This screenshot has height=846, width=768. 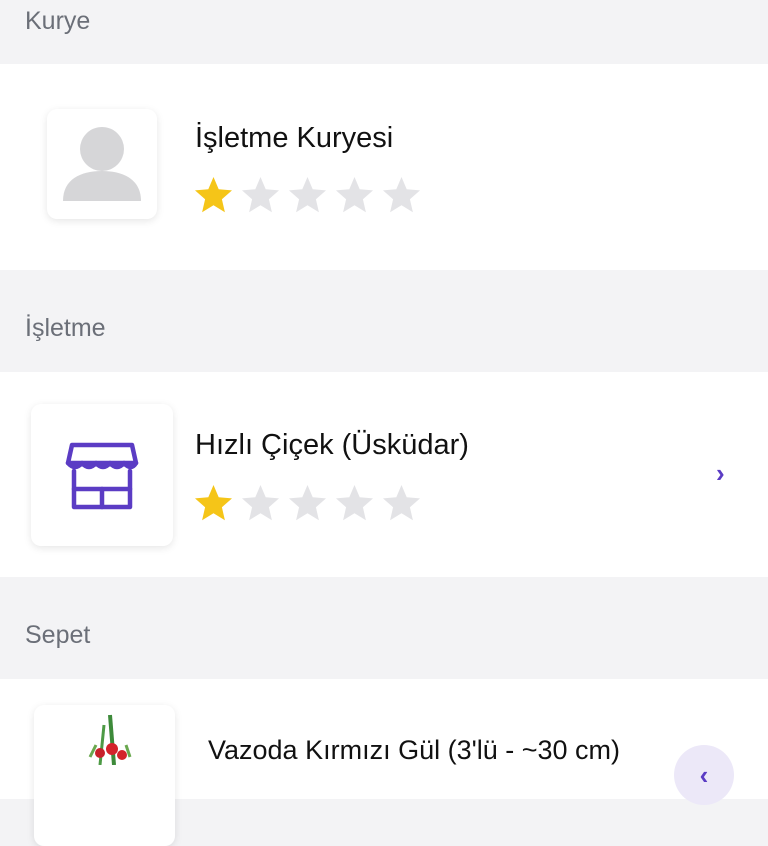 I want to click on courier-rating, so click(x=307, y=195).